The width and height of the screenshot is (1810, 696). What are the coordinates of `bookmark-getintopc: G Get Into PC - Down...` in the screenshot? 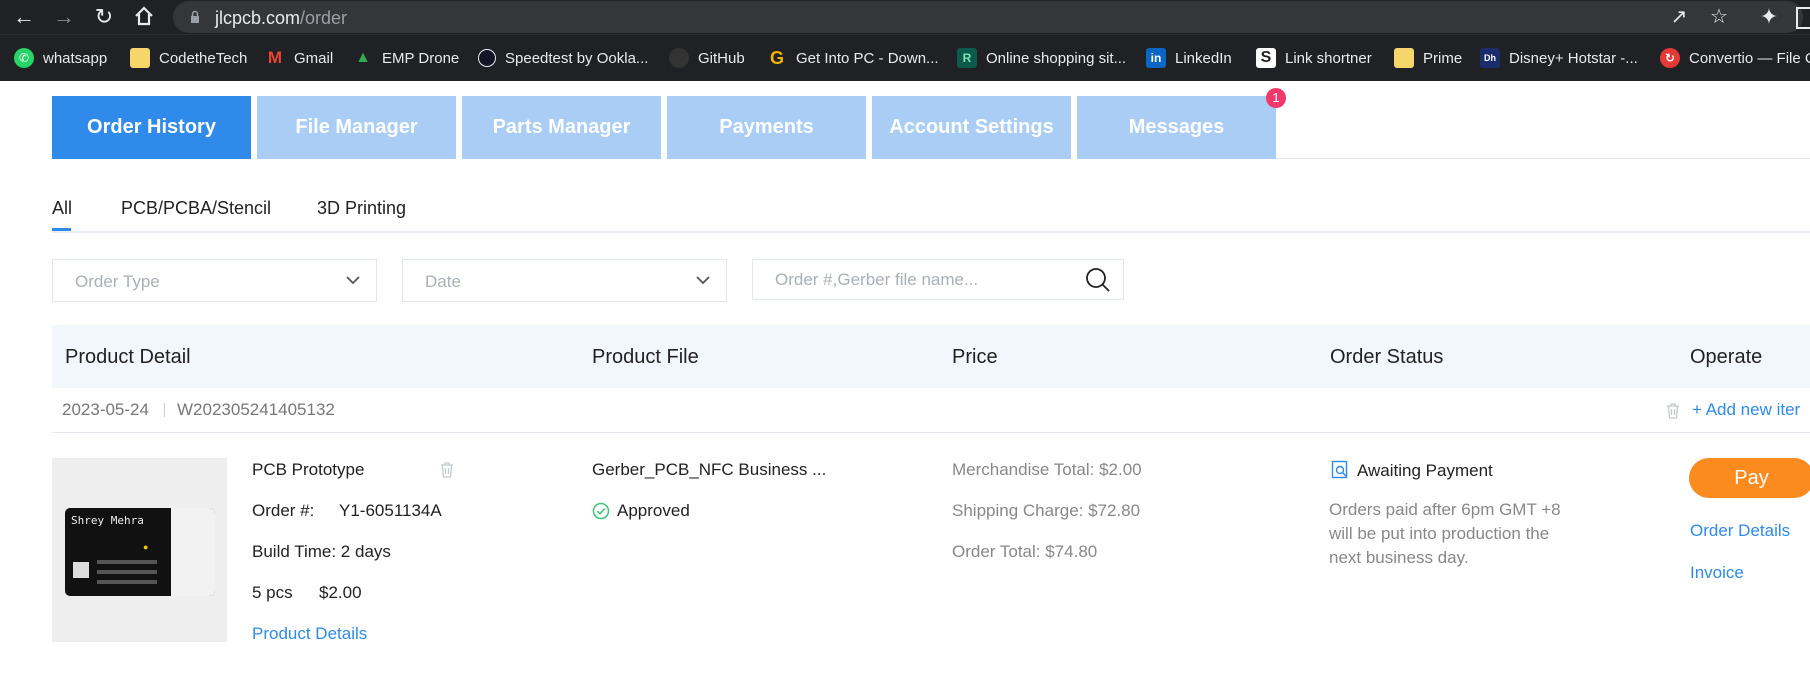 It's located at (853, 58).